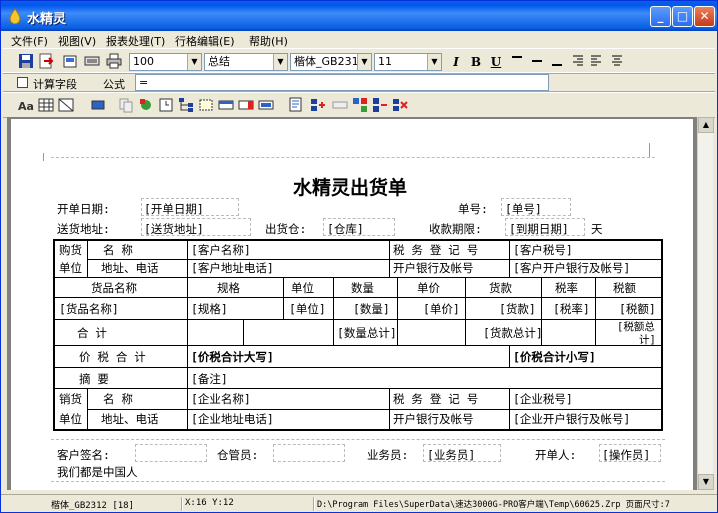 The width and height of the screenshot is (718, 513). What do you see at coordinates (345, 229) in the screenshot?
I see `warehouse-field: [仓库]` at bounding box center [345, 229].